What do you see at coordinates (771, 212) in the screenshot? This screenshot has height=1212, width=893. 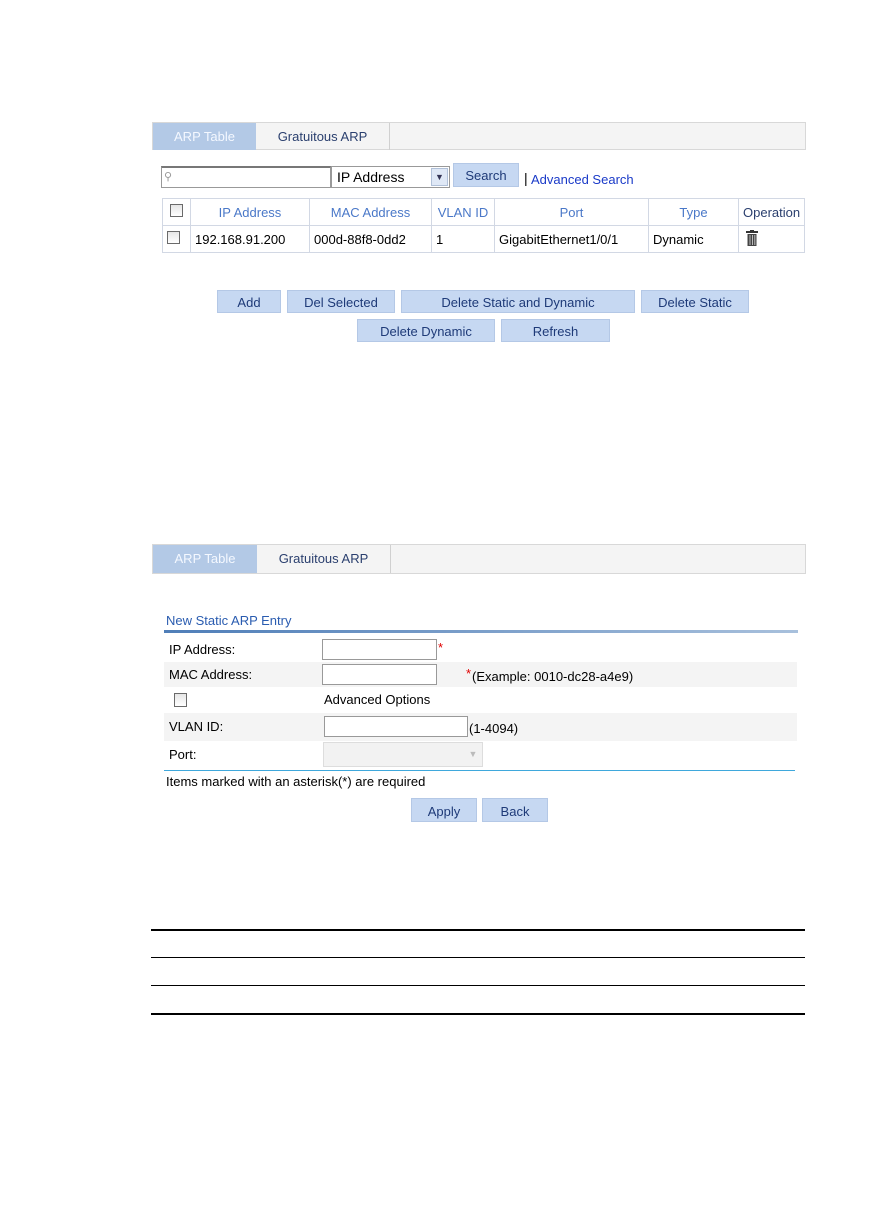 I see `header-operation: Operation` at bounding box center [771, 212].